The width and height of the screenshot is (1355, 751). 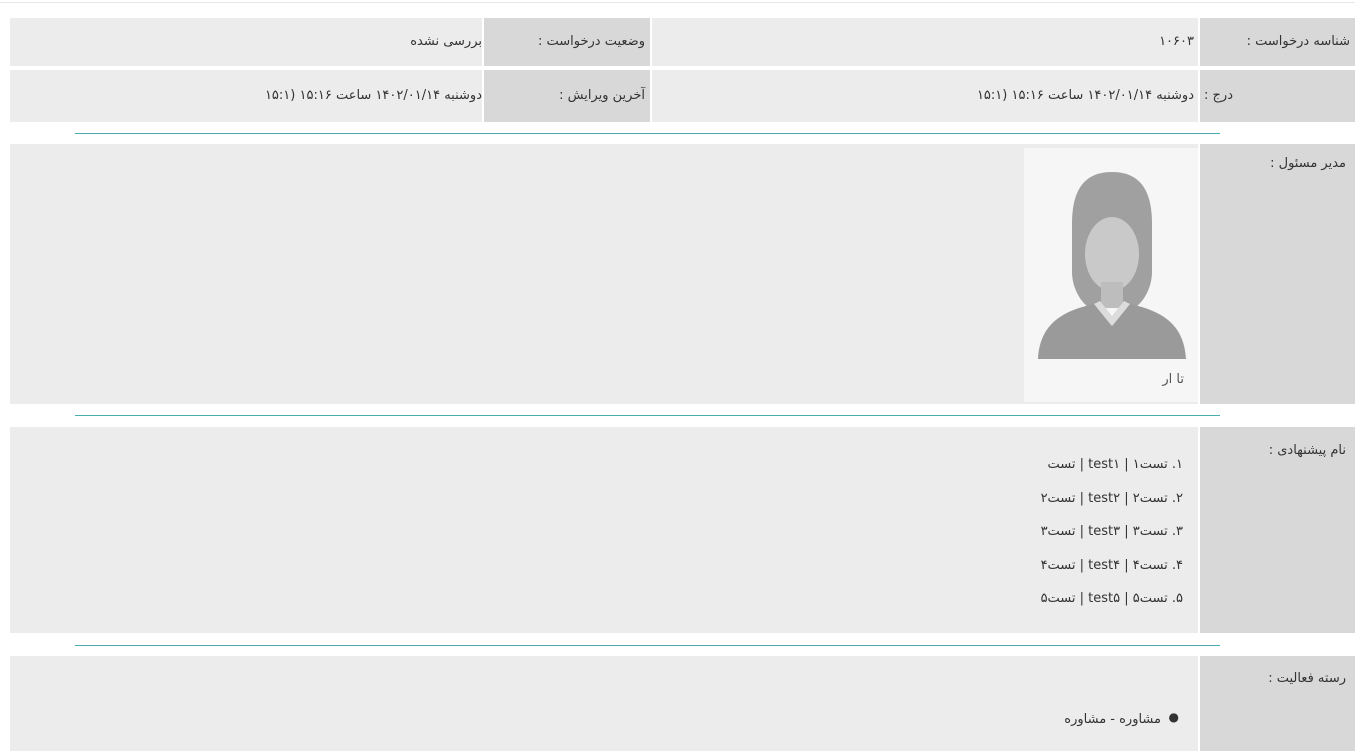 What do you see at coordinates (1111, 565) in the screenshot?
I see `list-item: ۴. تست۴ | test۴ | تست۴` at bounding box center [1111, 565].